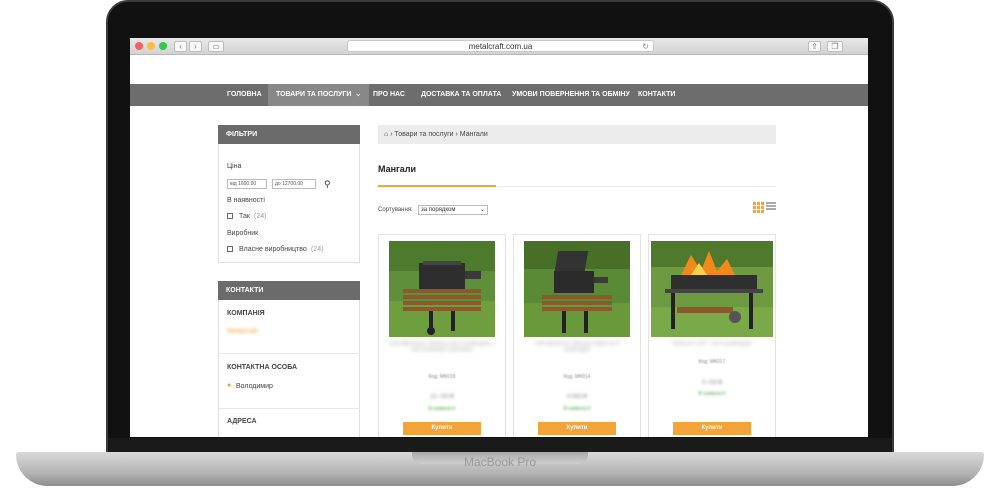 This screenshot has width=1000, height=500. Describe the element at coordinates (758, 207) in the screenshot. I see `grid-view-icon` at that location.